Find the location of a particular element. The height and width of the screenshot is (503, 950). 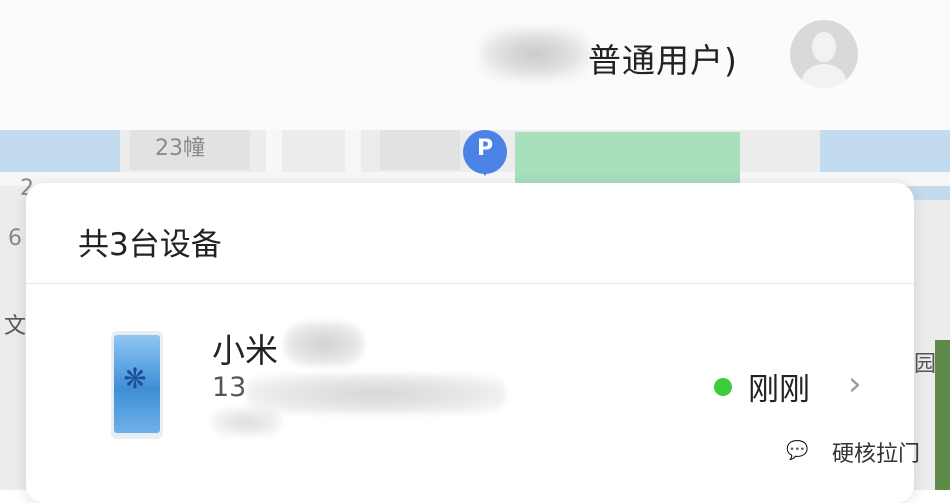

device-phone-number: 13 is located at coordinates (229, 387).